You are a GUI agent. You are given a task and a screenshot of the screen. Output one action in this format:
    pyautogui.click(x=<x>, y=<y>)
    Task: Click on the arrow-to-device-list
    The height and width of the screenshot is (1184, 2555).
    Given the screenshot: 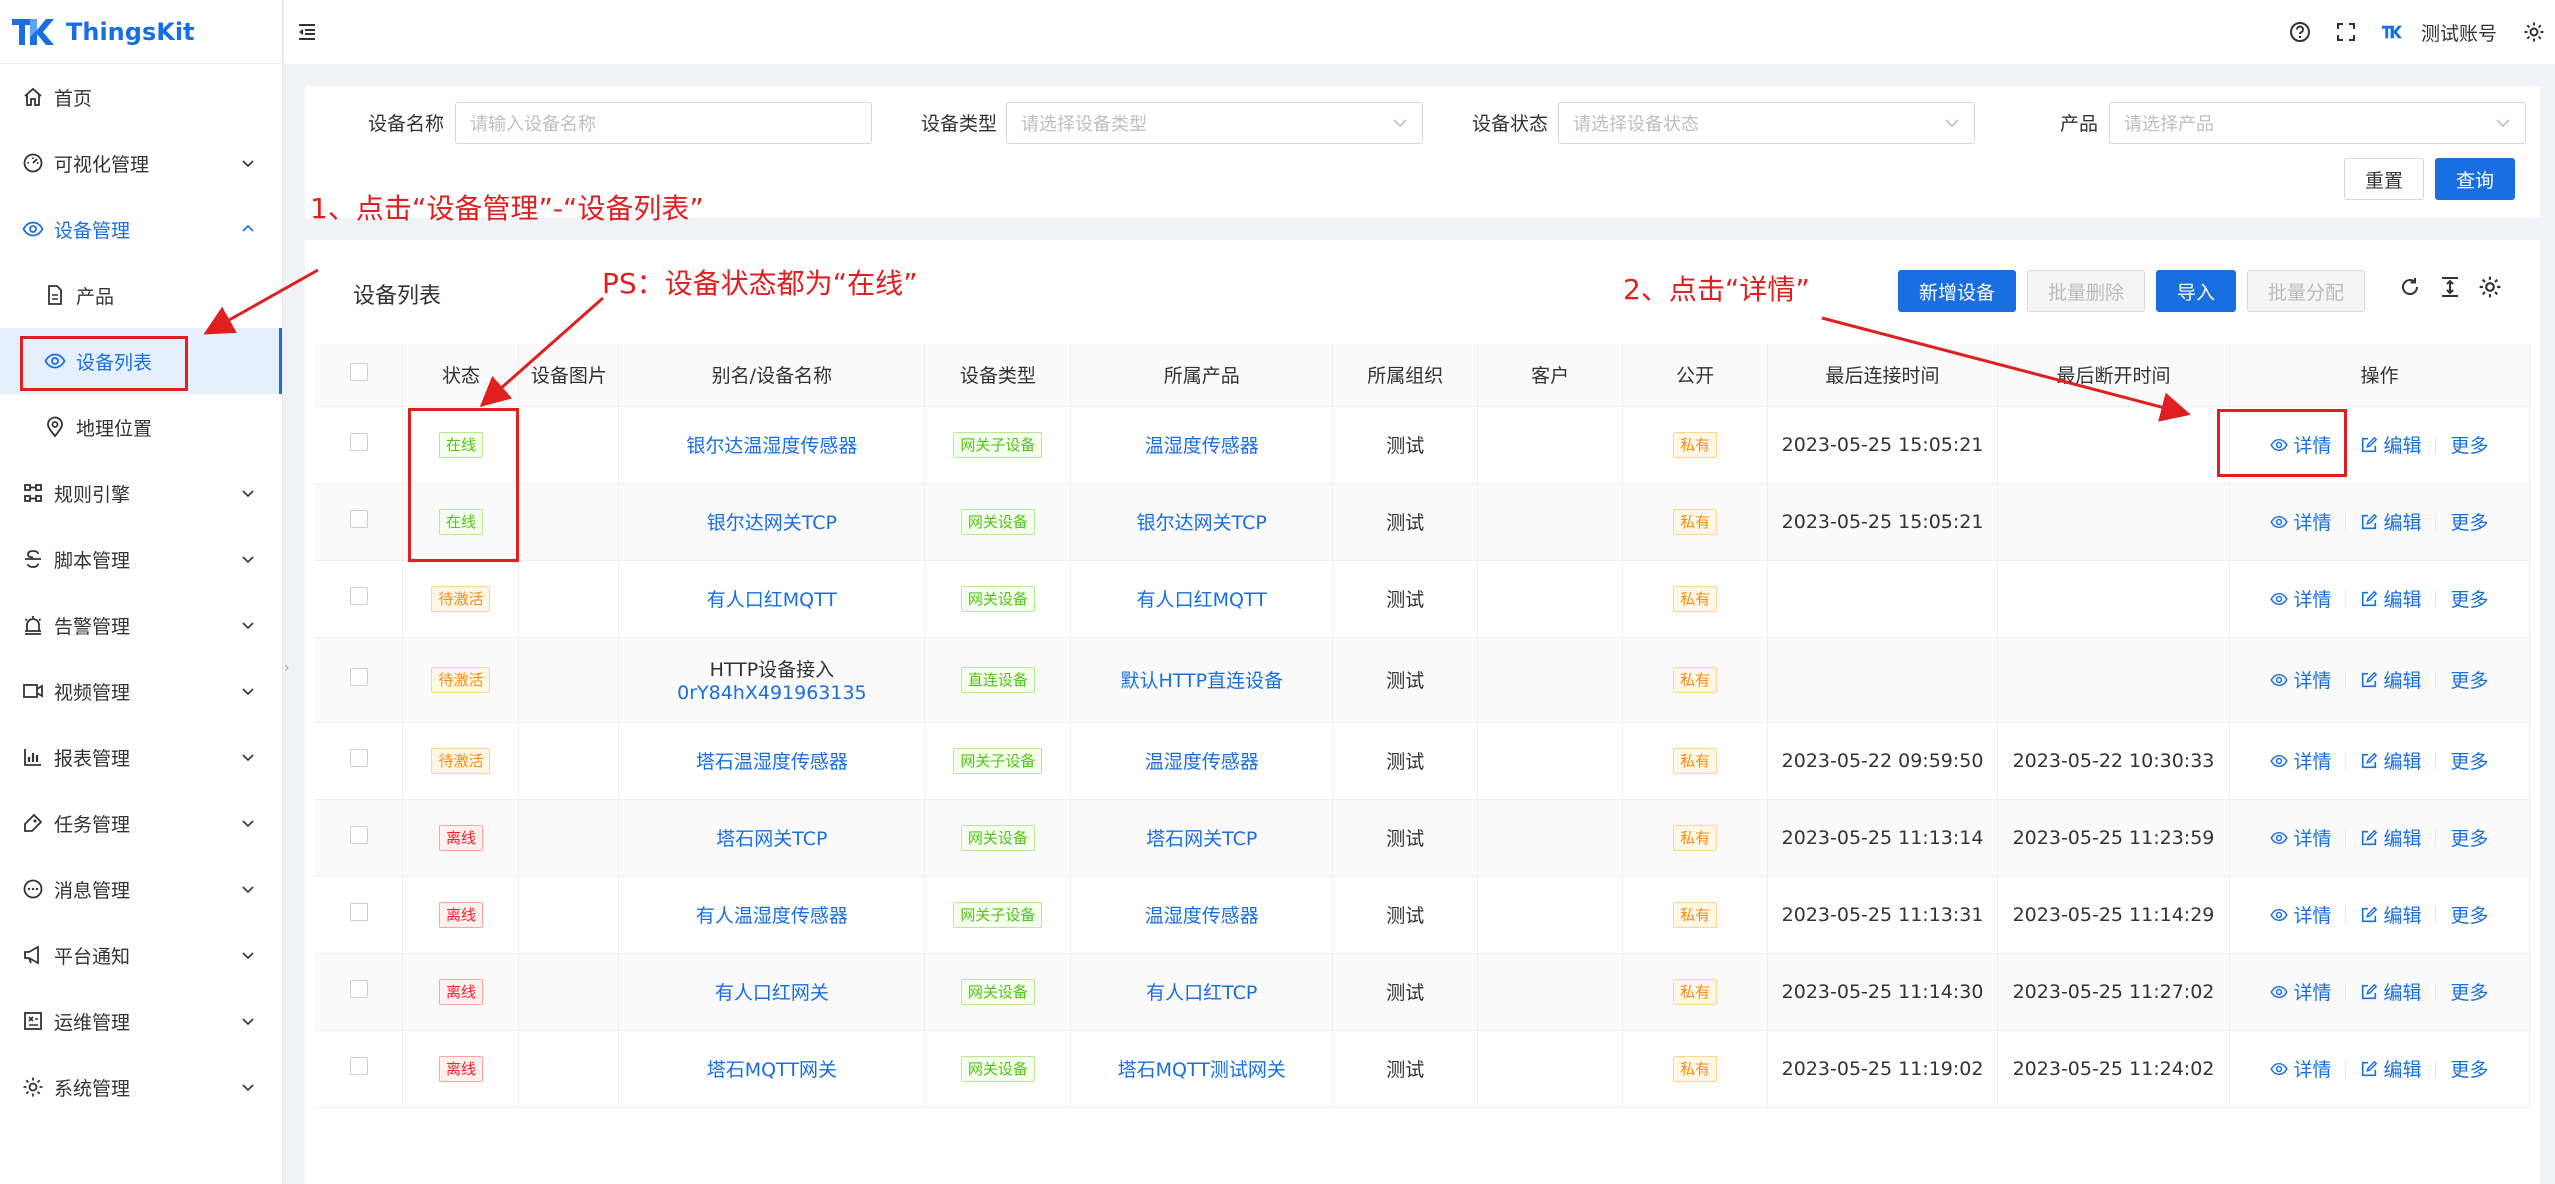 What is the action you would take?
    pyautogui.click(x=261, y=301)
    